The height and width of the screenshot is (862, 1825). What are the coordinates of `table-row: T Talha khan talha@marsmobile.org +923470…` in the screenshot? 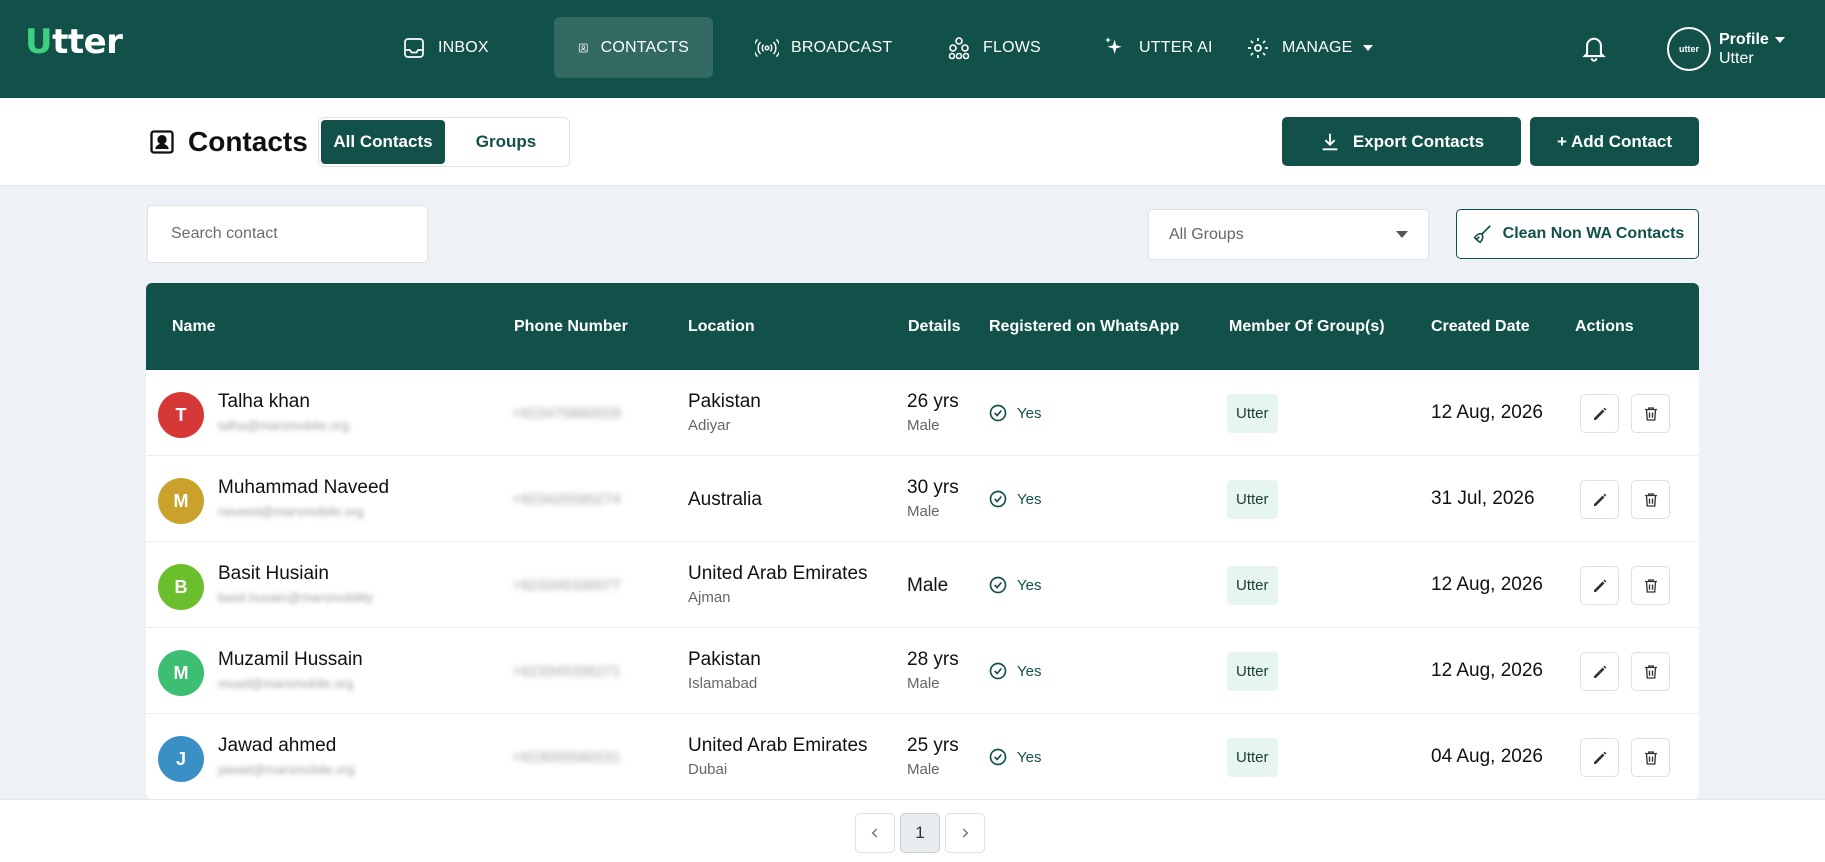 It's located at (922, 413).